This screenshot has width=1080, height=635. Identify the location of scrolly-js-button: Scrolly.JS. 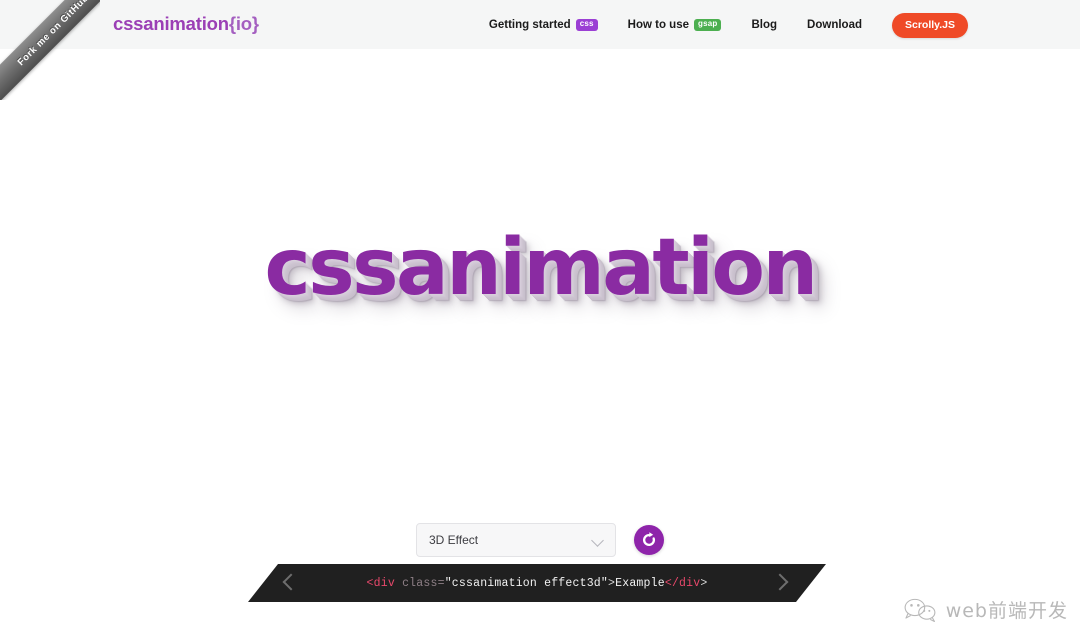
(930, 25).